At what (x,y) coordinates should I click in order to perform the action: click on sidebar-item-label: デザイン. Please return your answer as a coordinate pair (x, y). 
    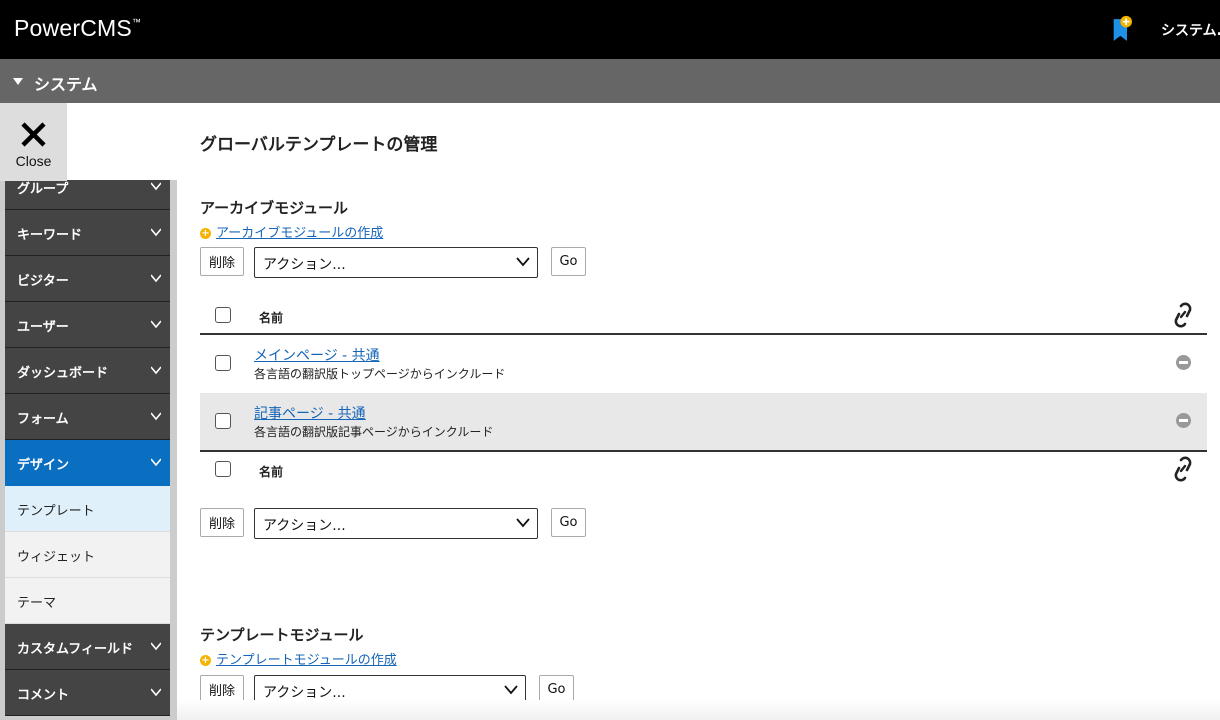
    Looking at the image, I should click on (43, 465).